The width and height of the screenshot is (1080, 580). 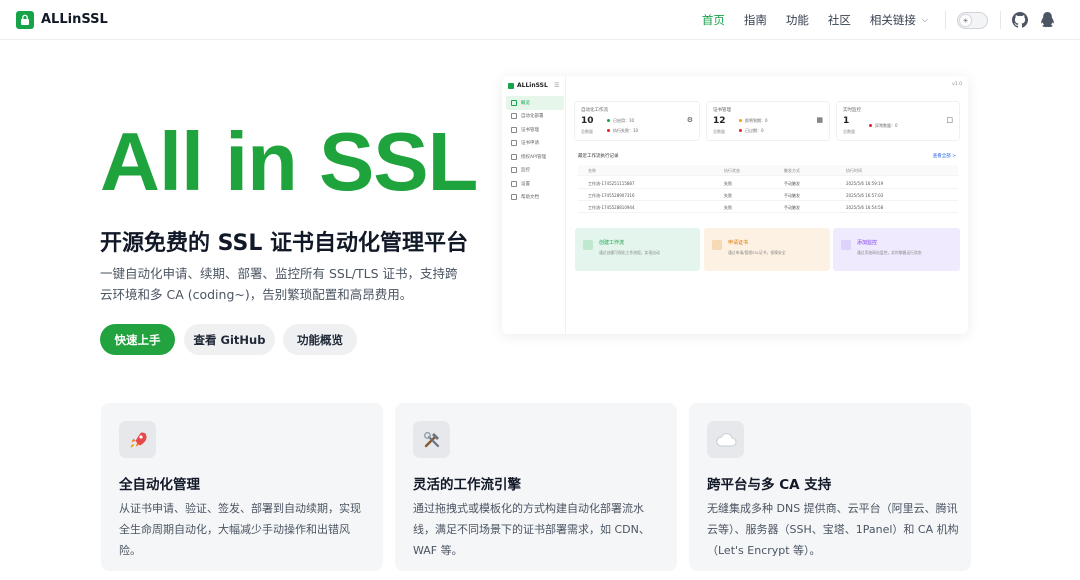 What do you see at coordinates (865, 207) in the screenshot?
I see `preview-cell: 2025/5/6 16:54:58` at bounding box center [865, 207].